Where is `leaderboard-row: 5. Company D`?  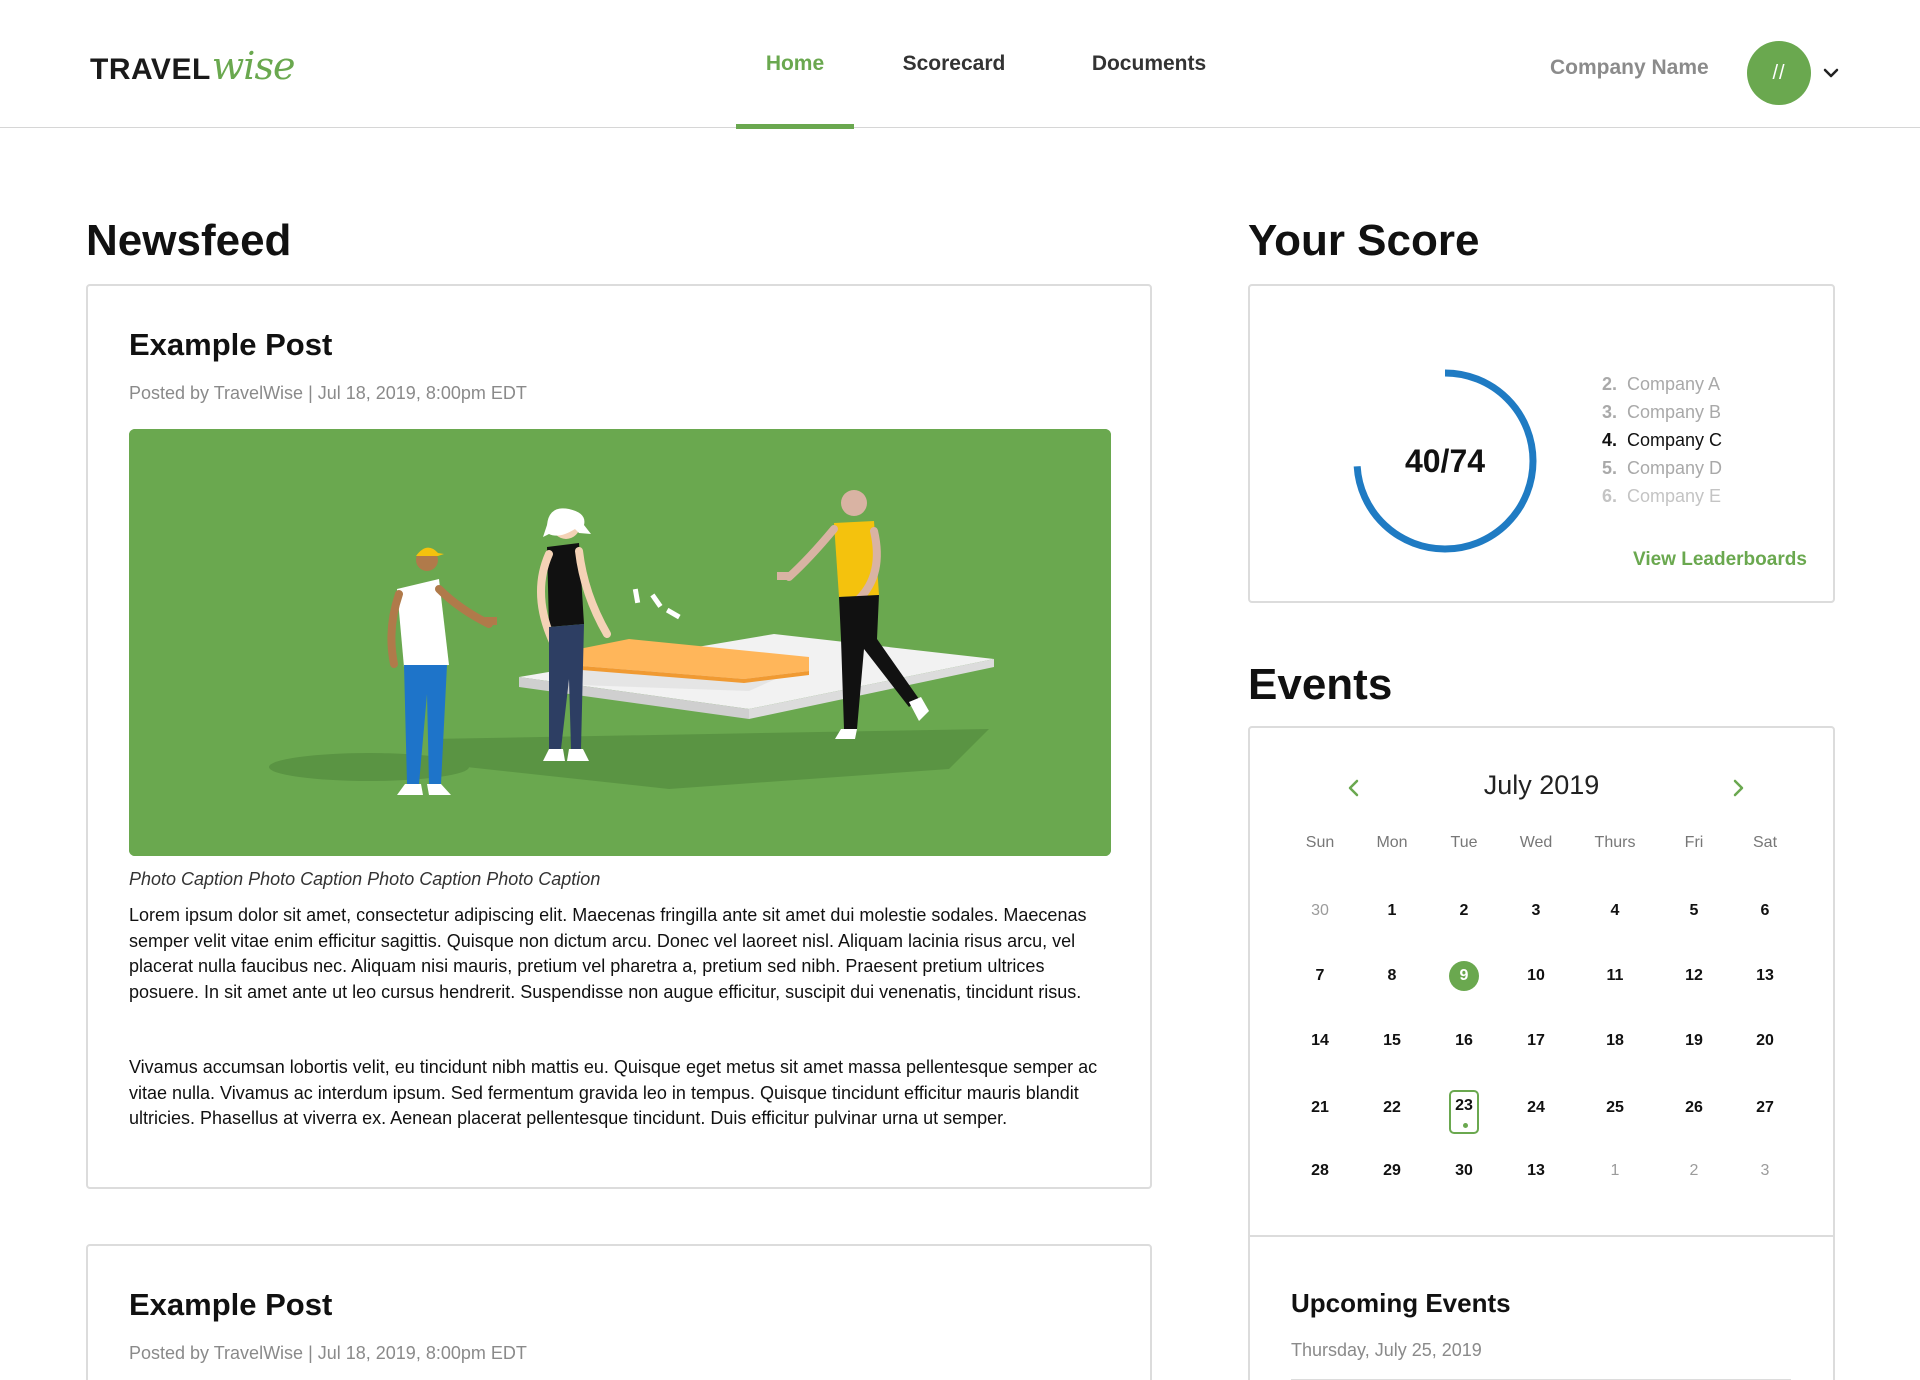 leaderboard-row: 5. Company D is located at coordinates (1662, 468).